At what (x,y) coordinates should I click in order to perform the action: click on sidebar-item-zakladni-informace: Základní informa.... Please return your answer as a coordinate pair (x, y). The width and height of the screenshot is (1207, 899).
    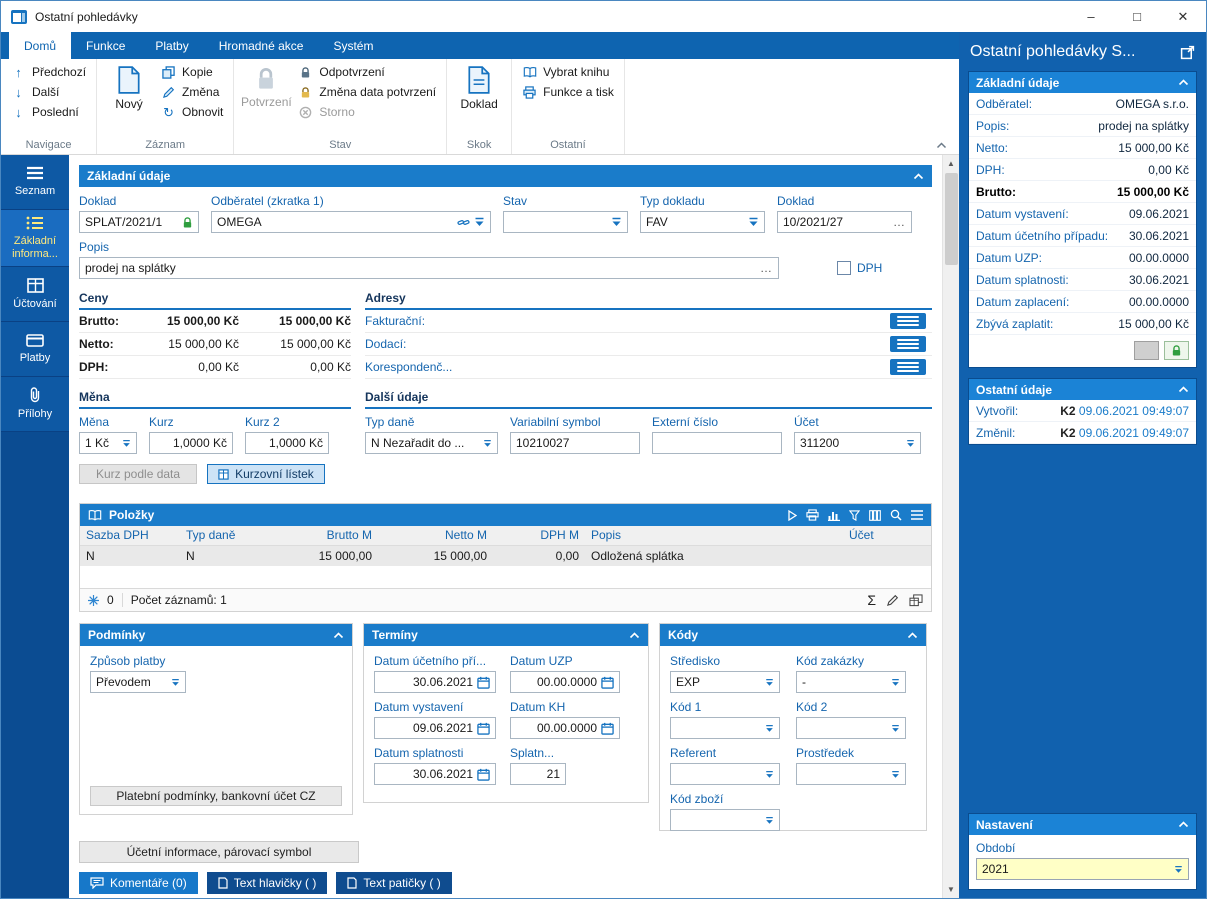
    Looking at the image, I should click on (35, 239).